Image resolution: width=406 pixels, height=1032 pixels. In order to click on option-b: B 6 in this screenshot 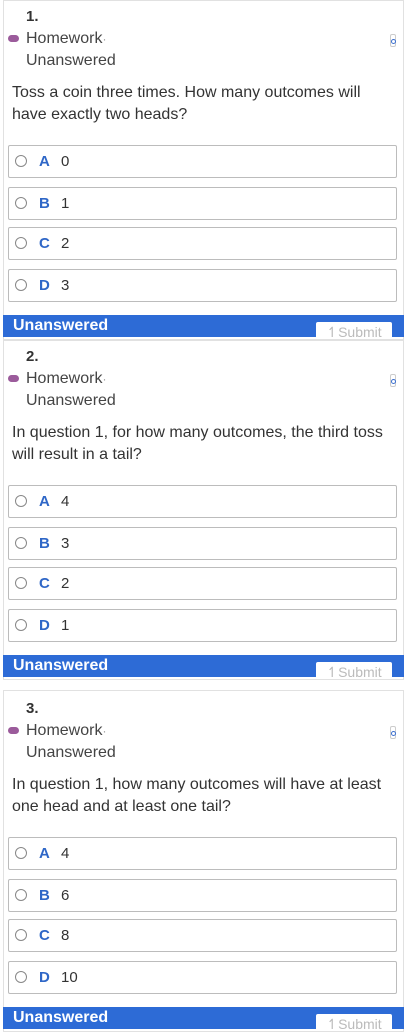, I will do `click(202, 895)`.